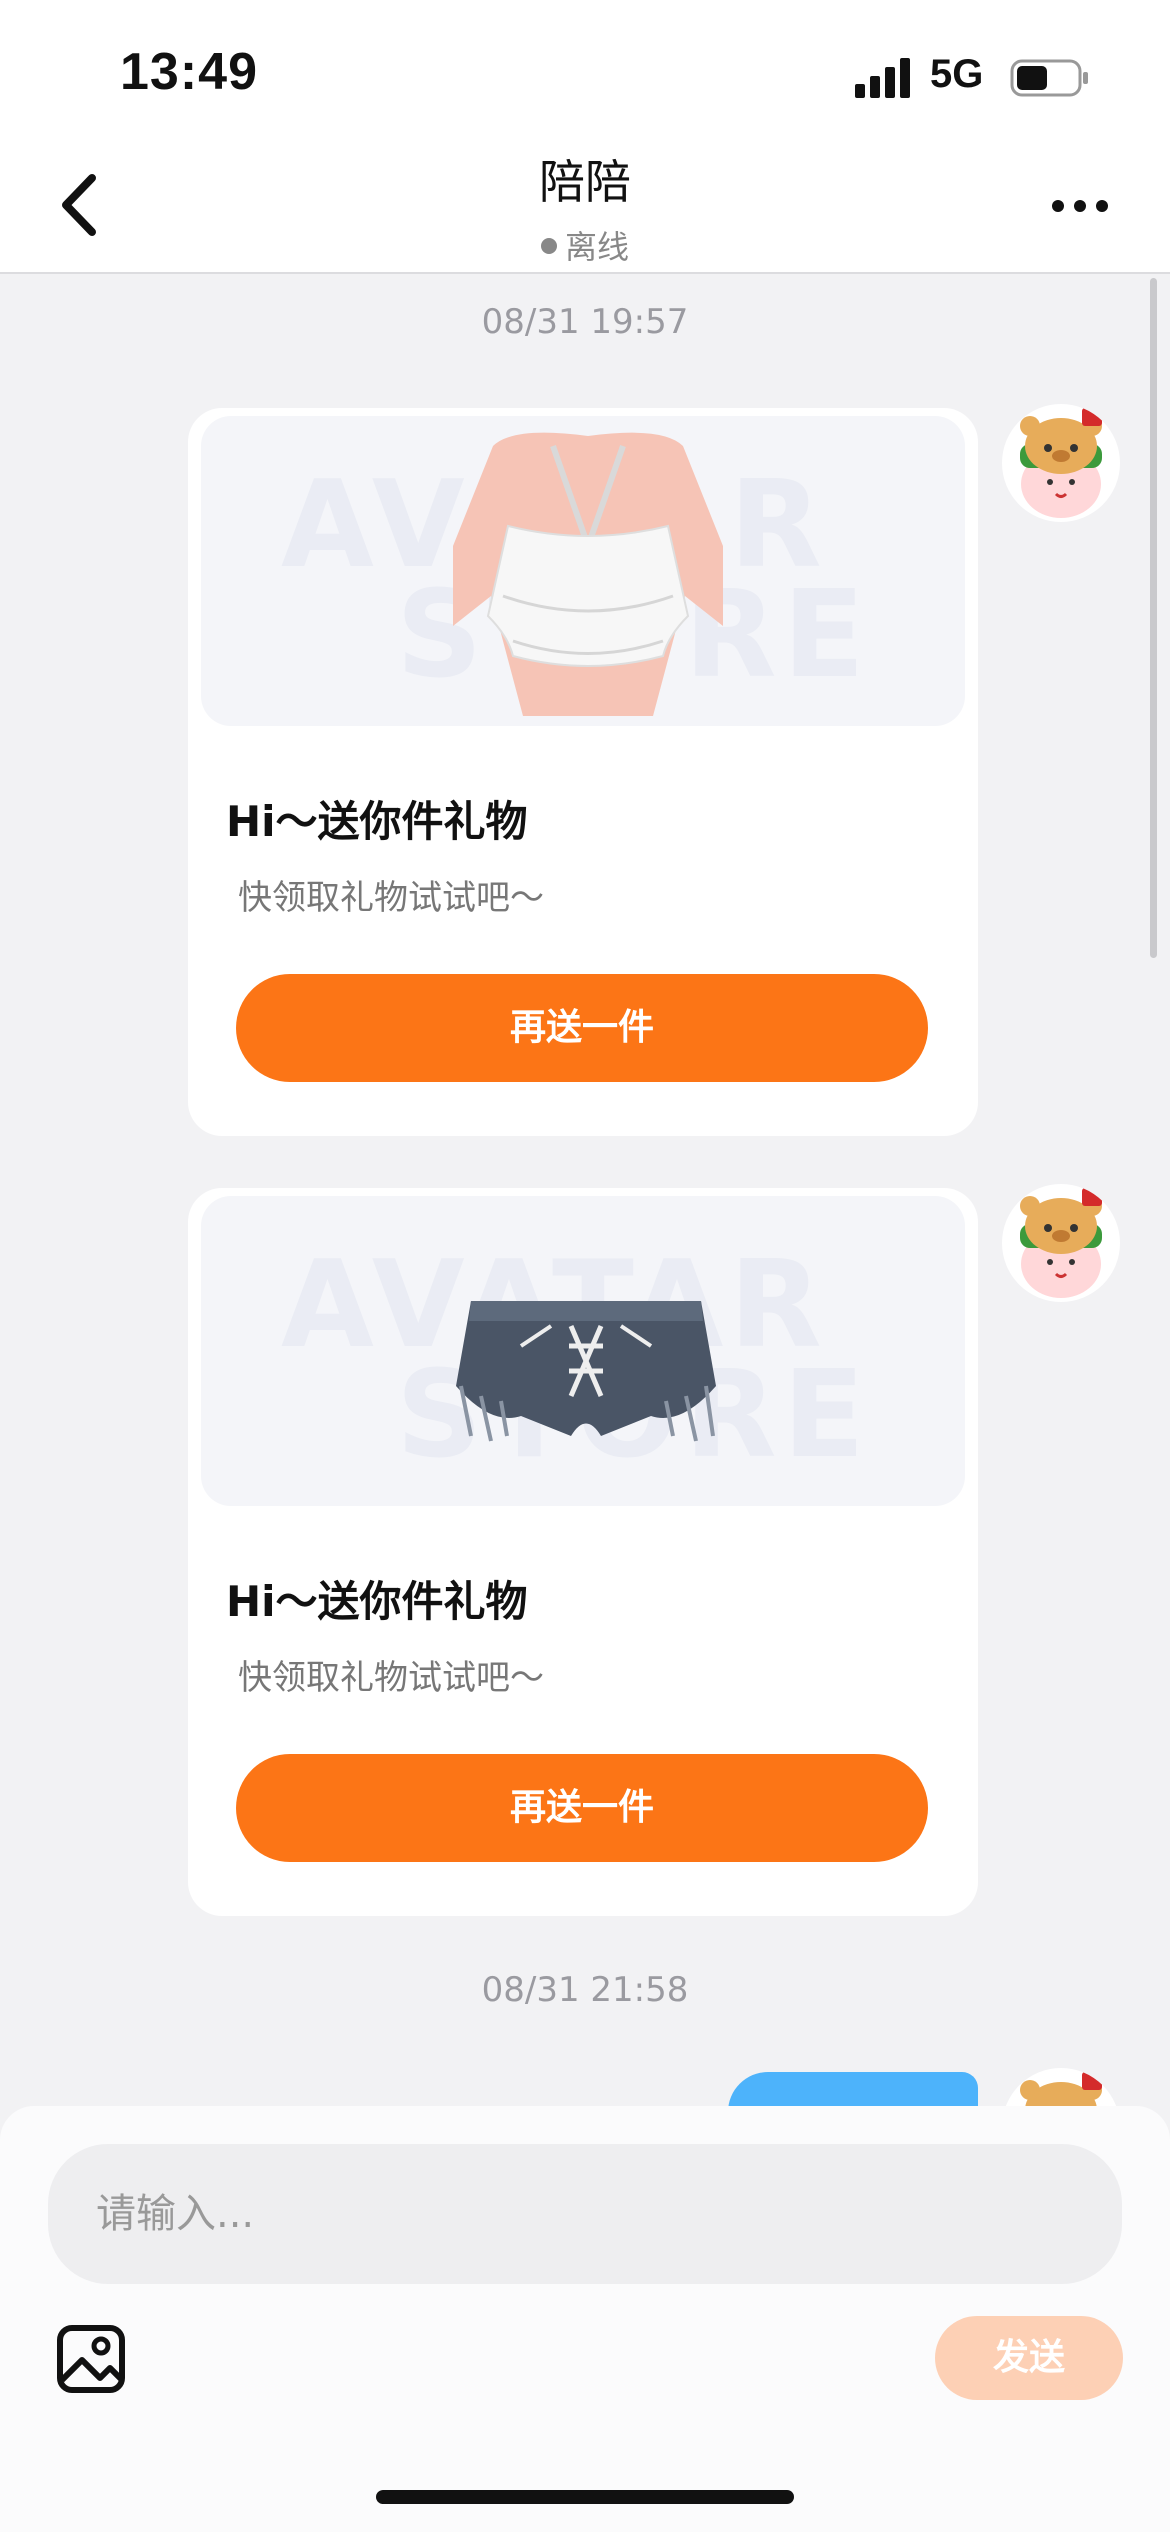 The width and height of the screenshot is (1170, 2532). I want to click on signal-icon, so click(882, 78).